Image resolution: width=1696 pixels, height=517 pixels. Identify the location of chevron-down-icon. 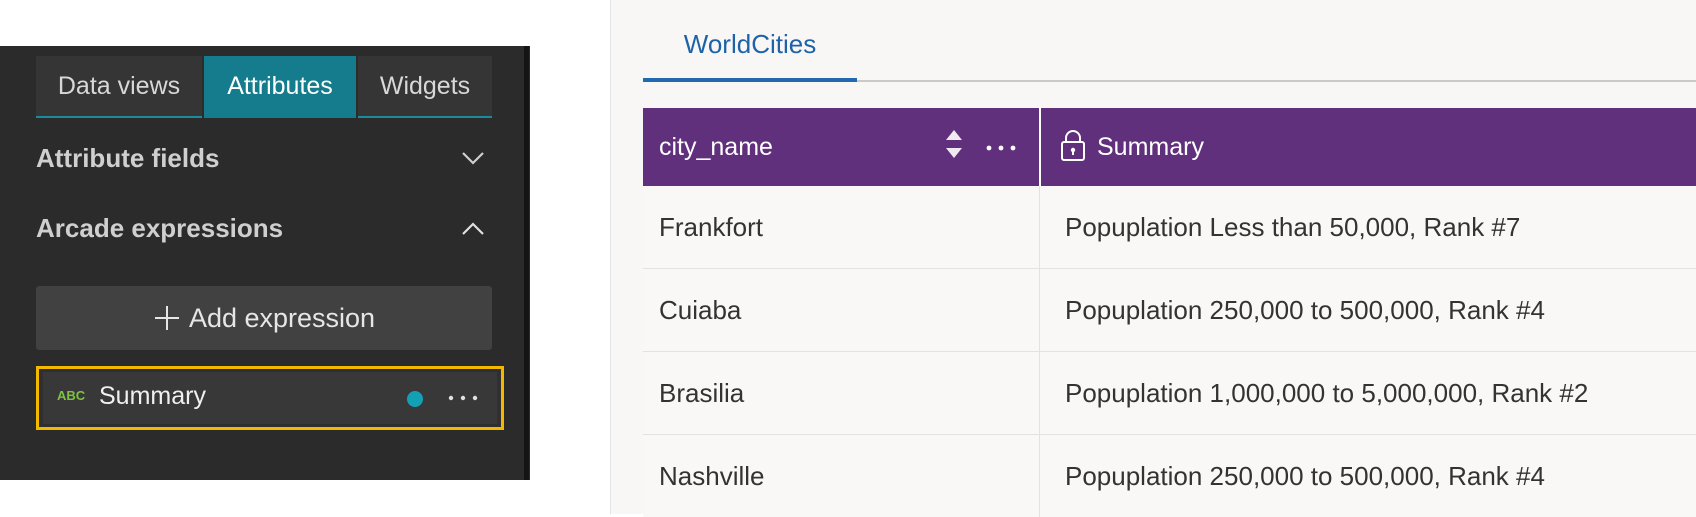
(473, 158).